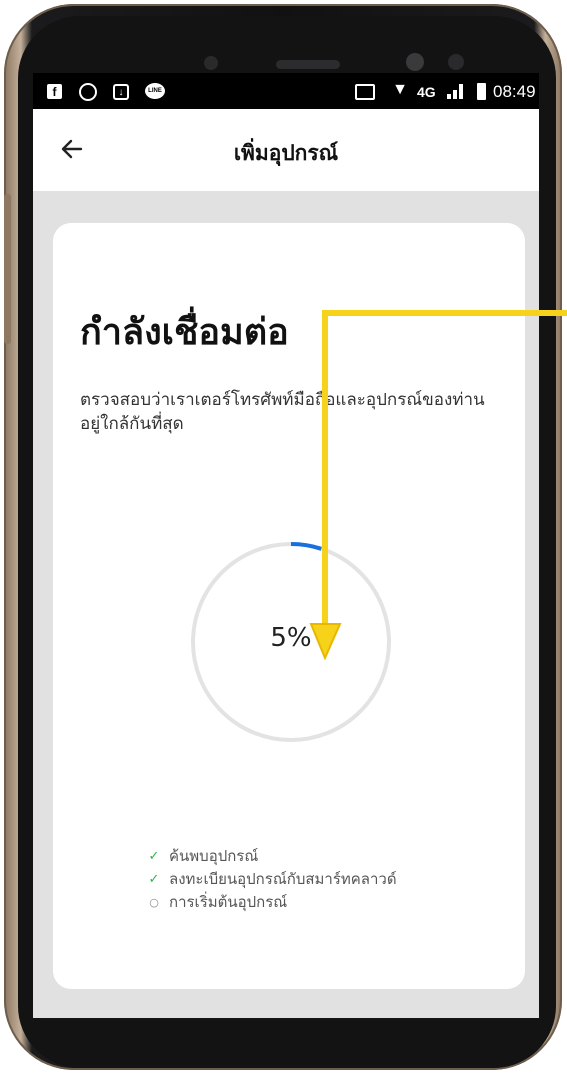 The width and height of the screenshot is (567, 1075). I want to click on step-label: ค้นพบอุปกรณ์, so click(214, 856).